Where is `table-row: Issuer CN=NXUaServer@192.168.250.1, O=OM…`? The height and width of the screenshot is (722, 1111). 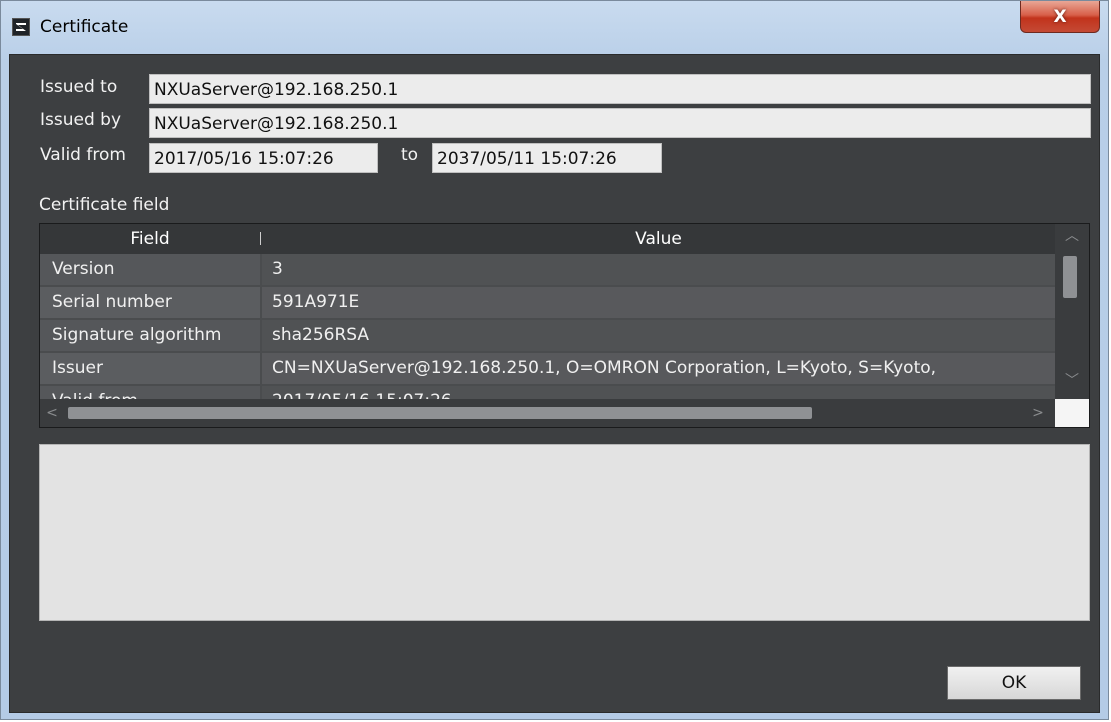
table-row: Issuer CN=NXUaServer@192.168.250.1, O=OM… is located at coordinates (547, 369).